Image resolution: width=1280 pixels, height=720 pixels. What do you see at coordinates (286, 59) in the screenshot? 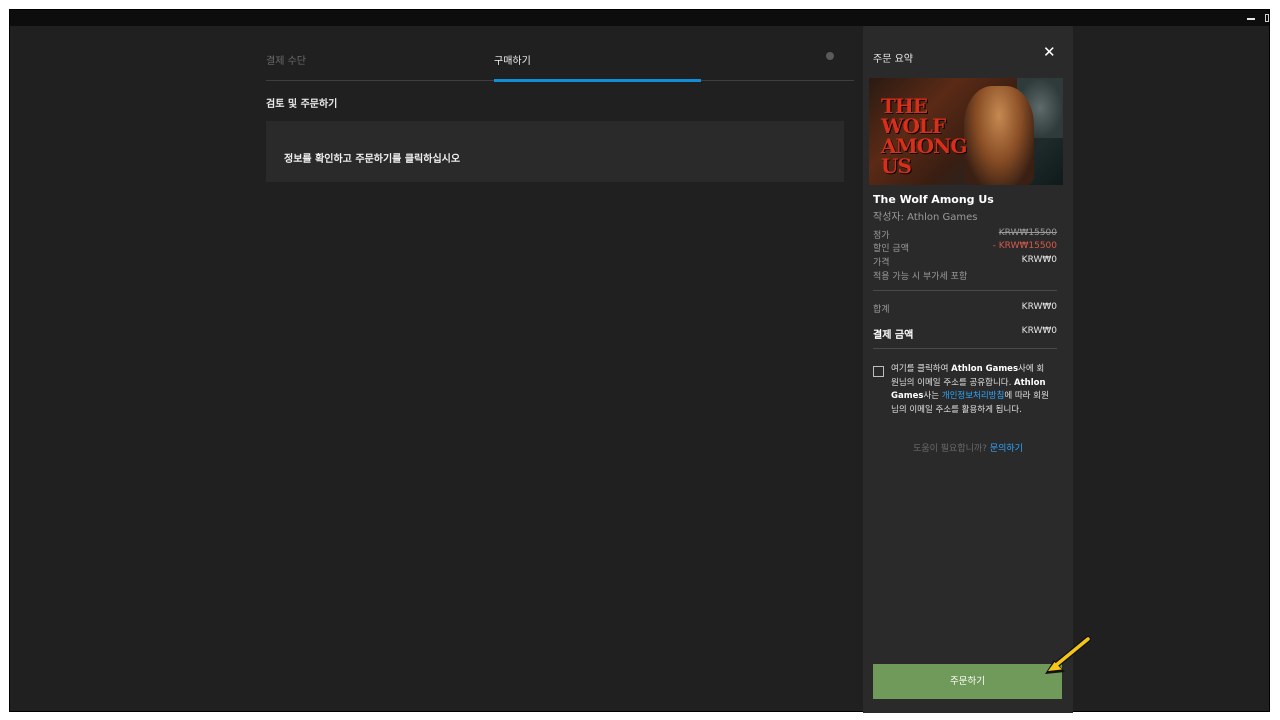
I see `tab-payment-method: 결제 수단` at bounding box center [286, 59].